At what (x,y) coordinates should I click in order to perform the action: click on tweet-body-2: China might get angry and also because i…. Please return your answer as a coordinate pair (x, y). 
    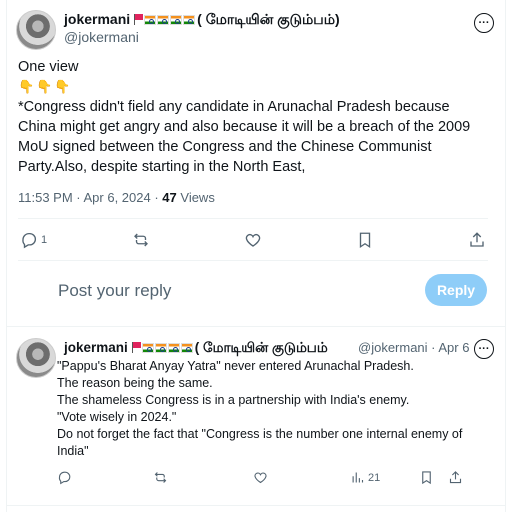
    Looking at the image, I should click on (244, 127).